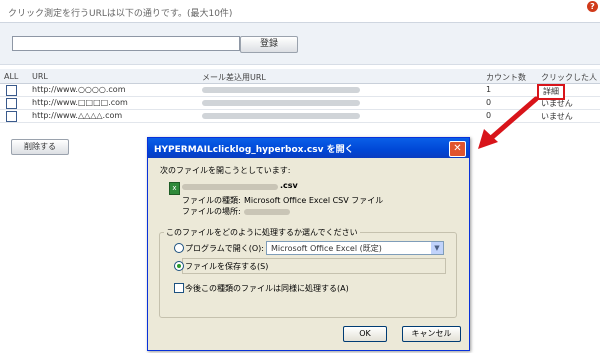  I want to click on always-label: 今後この種類のファイルは同様に処理する(A), so click(267, 288).